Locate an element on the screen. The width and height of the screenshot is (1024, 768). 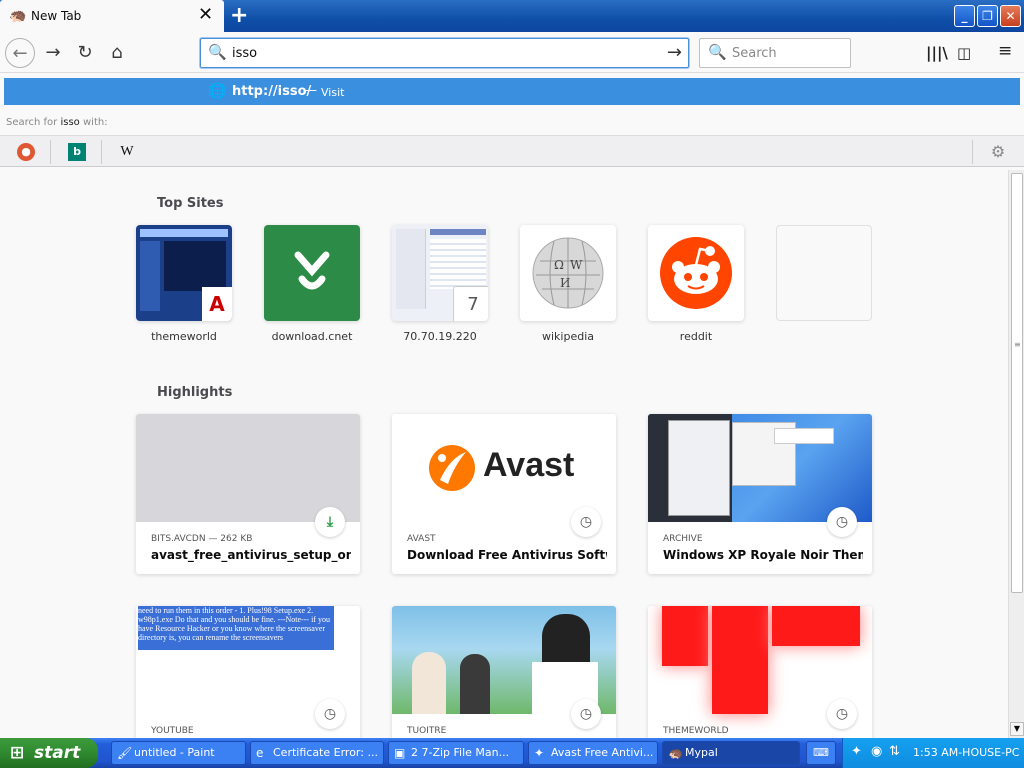
url-bar: 🔍 isso → is located at coordinates (444, 53).